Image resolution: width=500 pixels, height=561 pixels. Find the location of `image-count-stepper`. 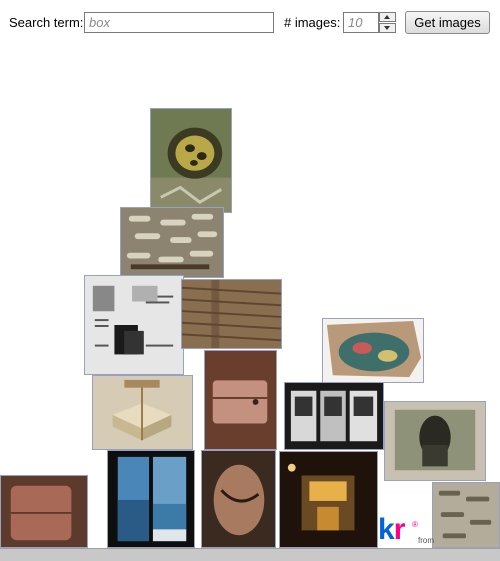

image-count-stepper is located at coordinates (370, 22).